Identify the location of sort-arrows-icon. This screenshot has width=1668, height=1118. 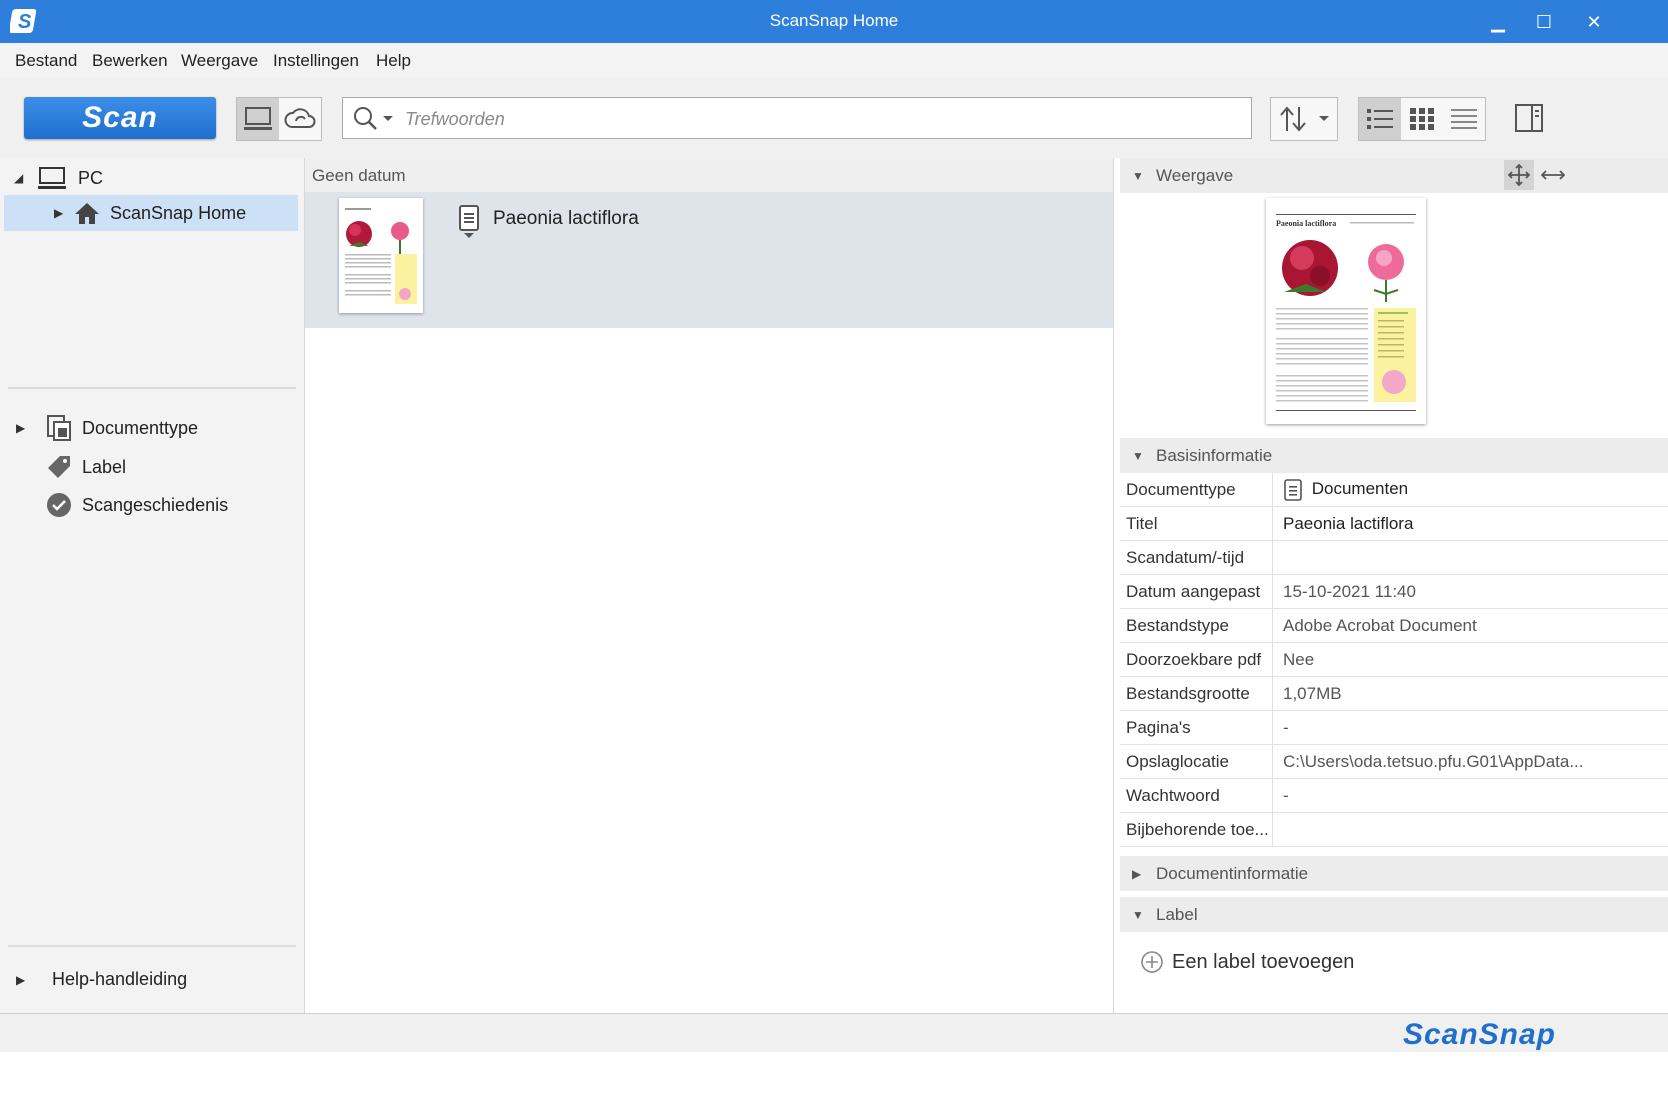
(1304, 119).